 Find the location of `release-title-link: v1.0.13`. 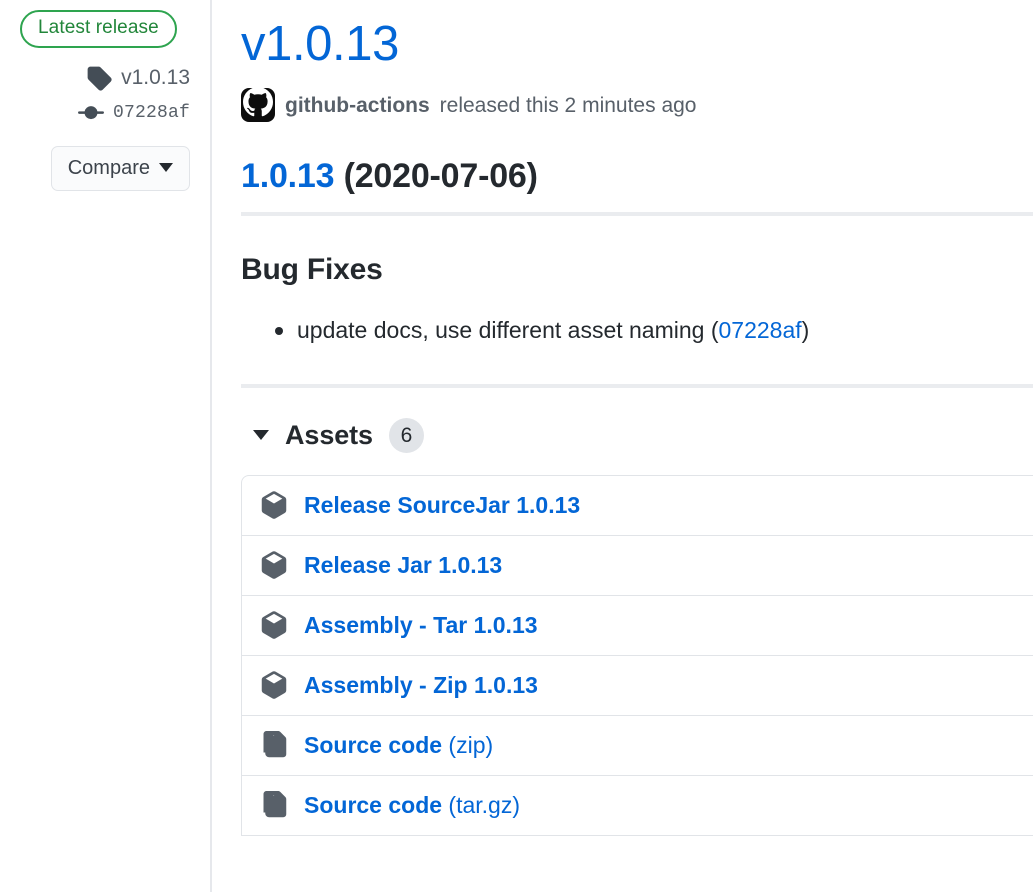

release-title-link: v1.0.13 is located at coordinates (637, 44).